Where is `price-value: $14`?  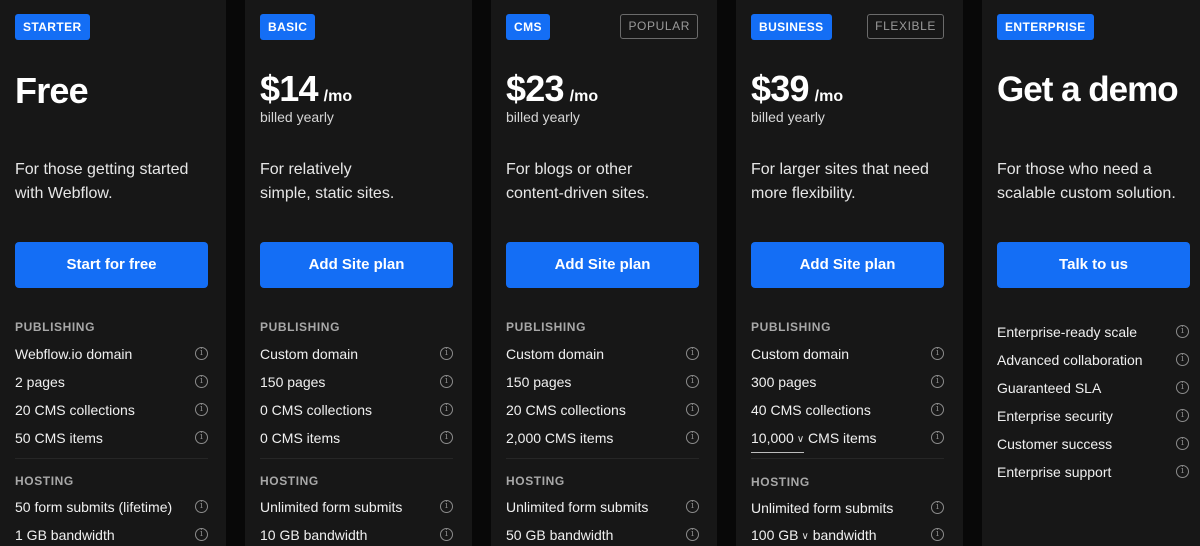 price-value: $14 is located at coordinates (289, 88).